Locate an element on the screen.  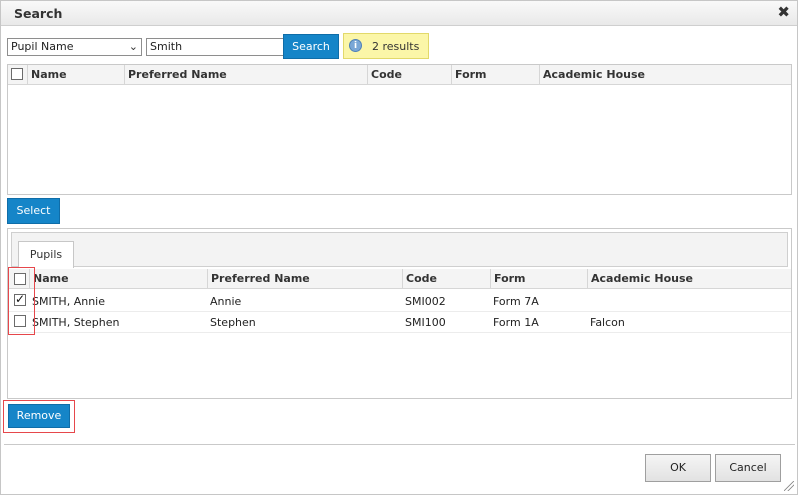
tab-pupils: Pupils is located at coordinates (46, 254).